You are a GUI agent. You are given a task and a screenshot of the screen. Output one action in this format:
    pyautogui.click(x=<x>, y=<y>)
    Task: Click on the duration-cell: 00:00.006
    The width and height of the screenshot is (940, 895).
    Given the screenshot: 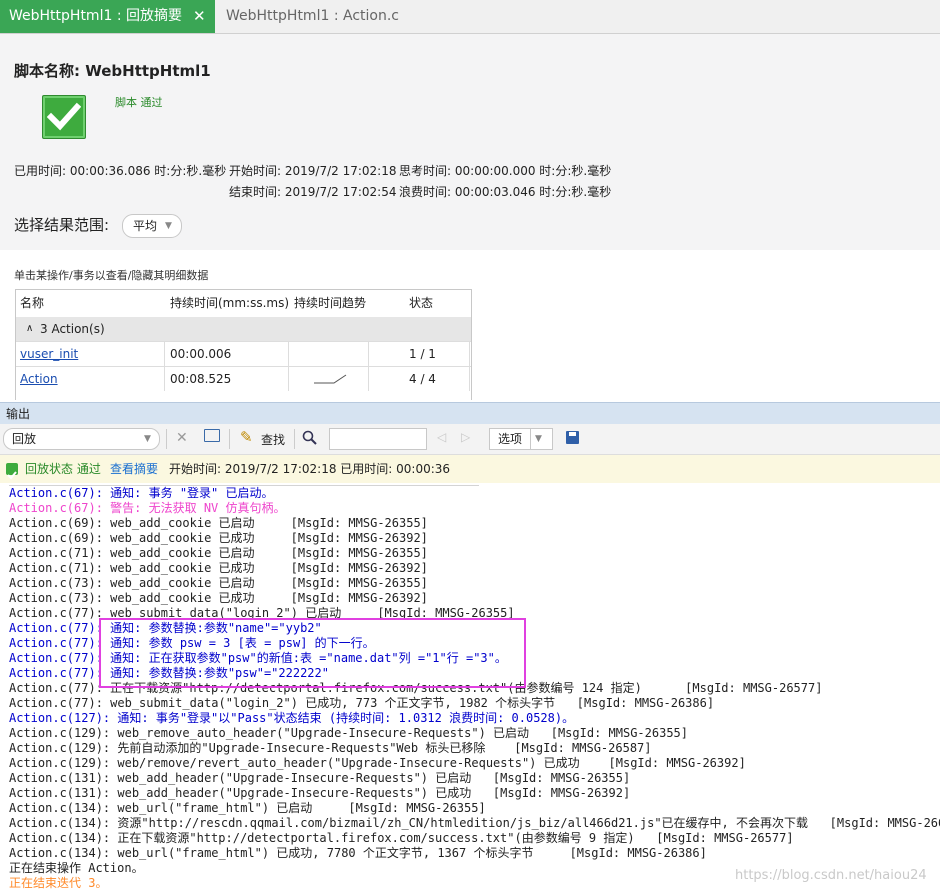 What is the action you would take?
    pyautogui.click(x=201, y=354)
    